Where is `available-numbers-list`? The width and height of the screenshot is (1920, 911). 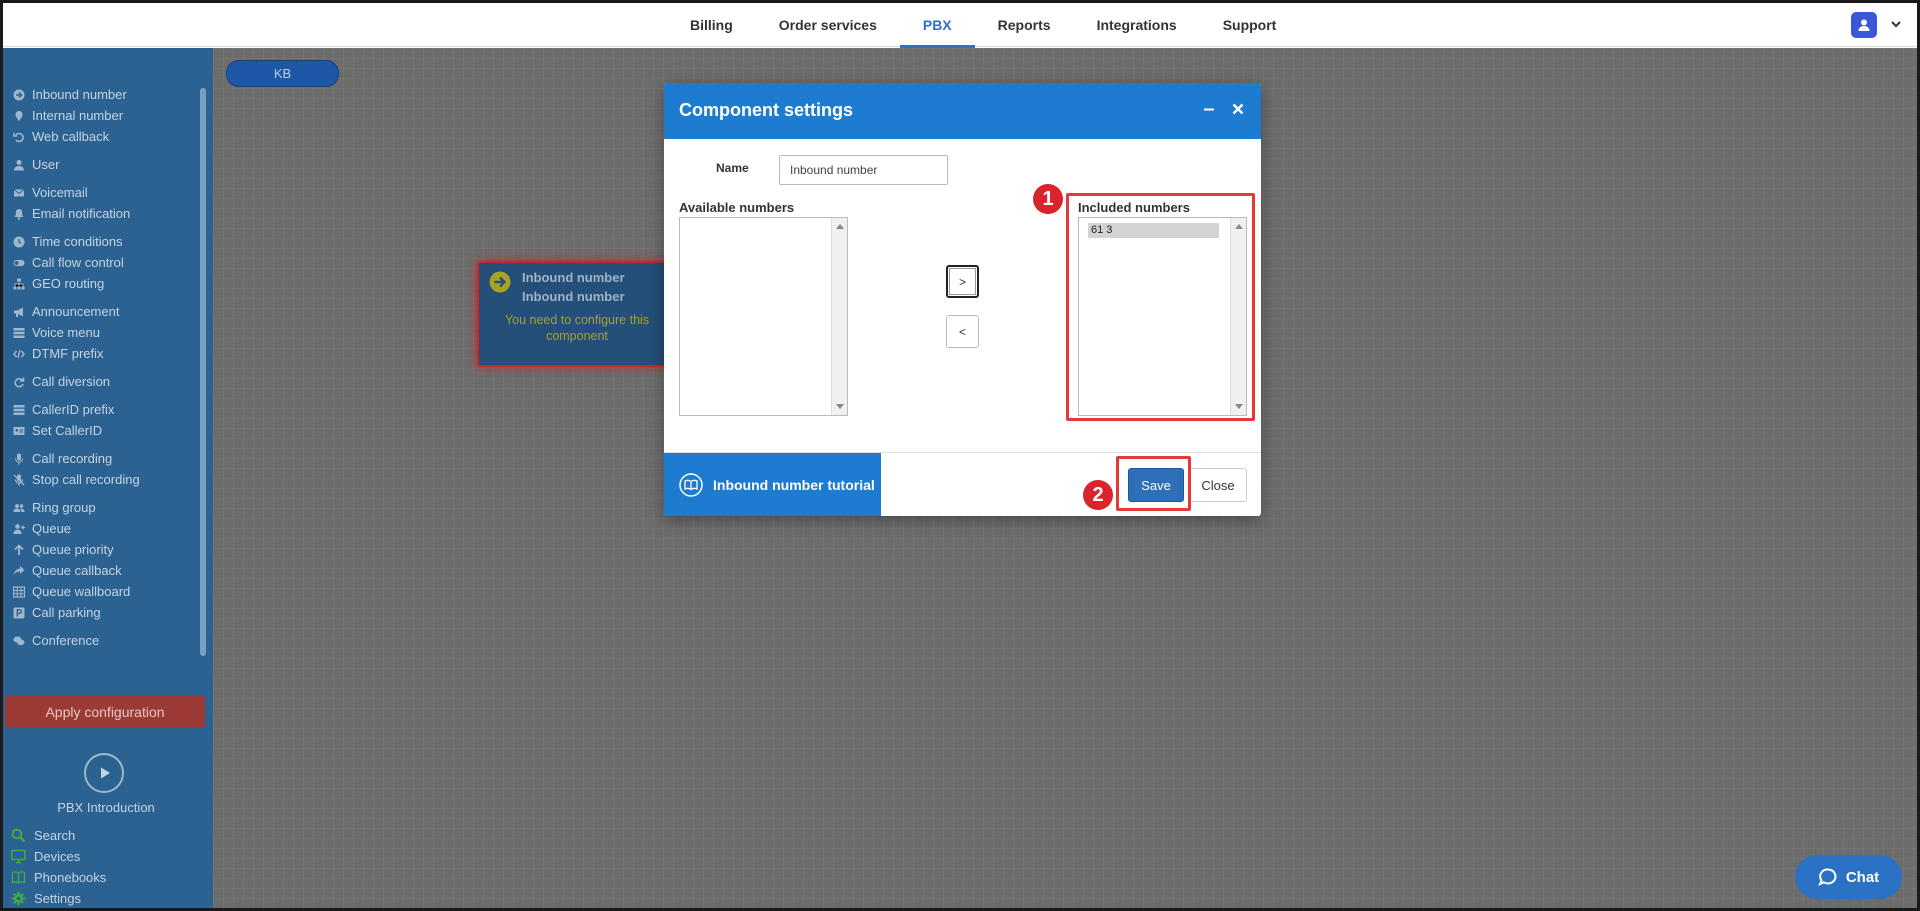
available-numbers-list is located at coordinates (763, 316).